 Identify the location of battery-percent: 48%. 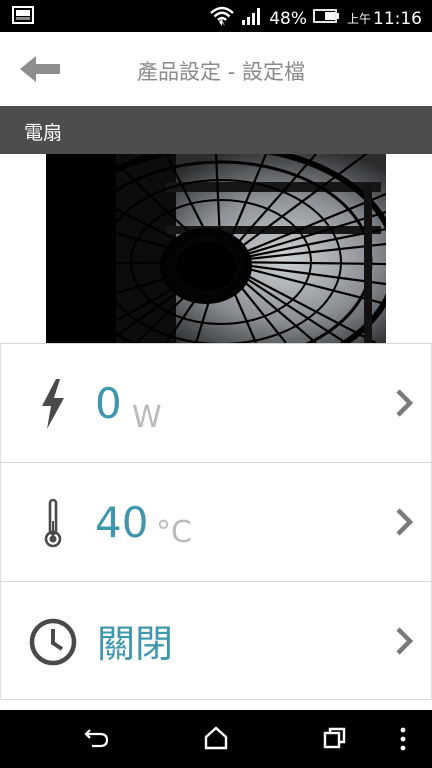
(288, 18).